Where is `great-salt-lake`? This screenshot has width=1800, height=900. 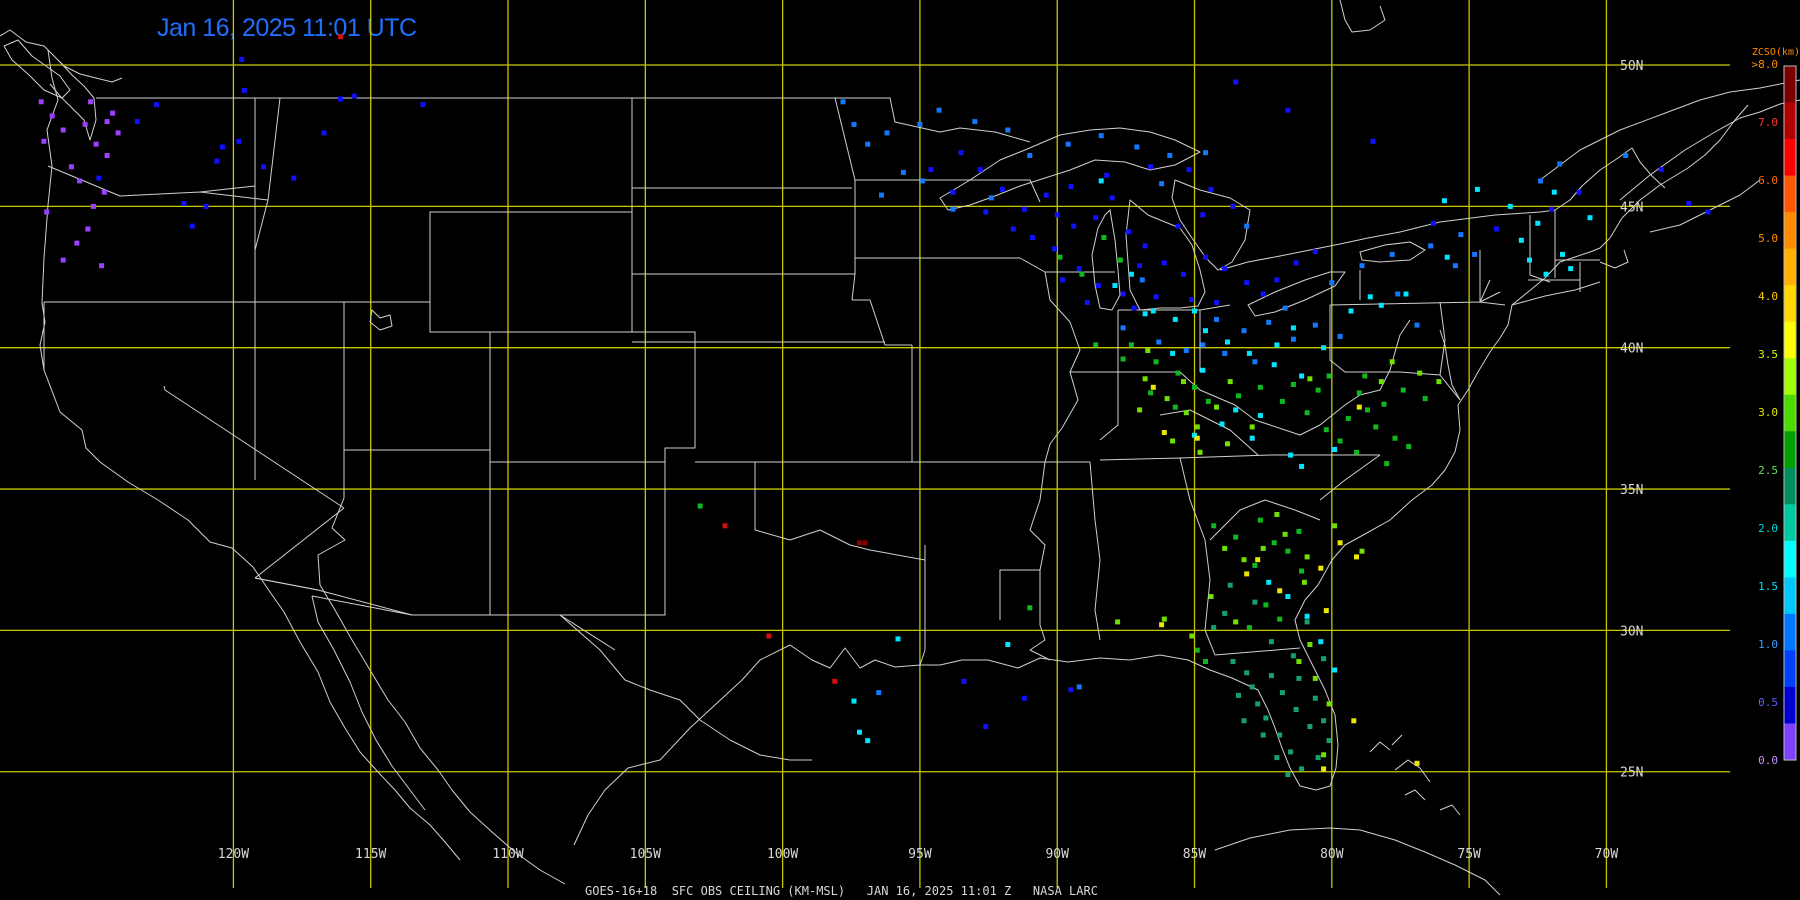 great-salt-lake is located at coordinates (381, 320).